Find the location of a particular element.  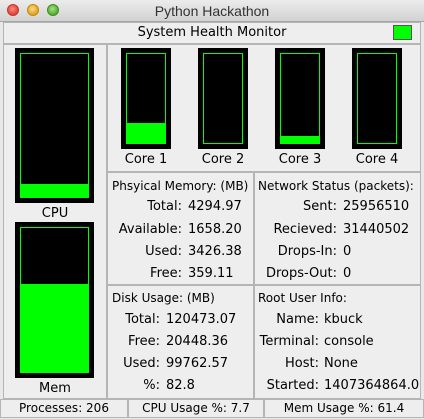

user-started-label: Started: is located at coordinates (292, 385).